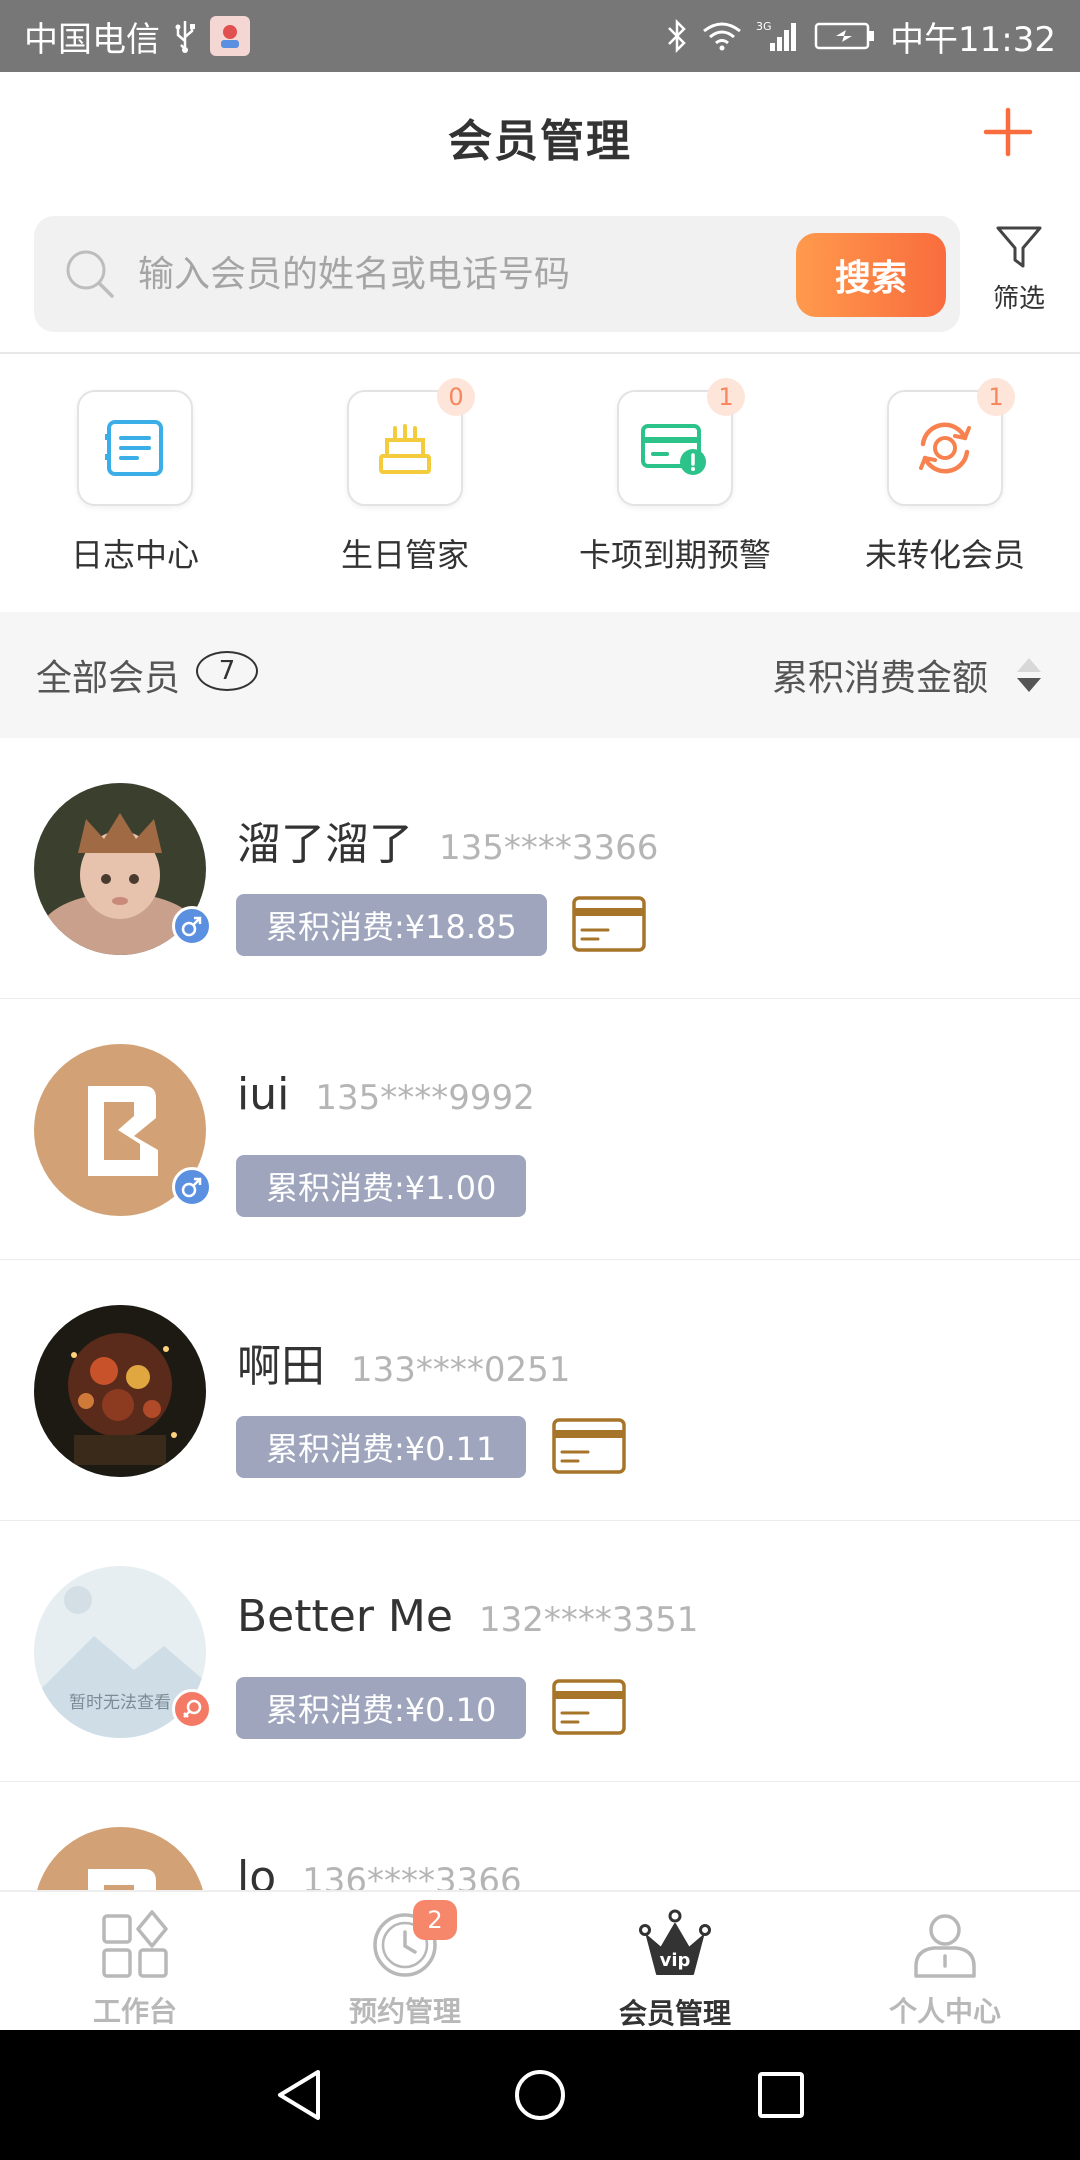 The image size is (1080, 2160). Describe the element at coordinates (391, 925) in the screenshot. I see `spend-tag: 累积消费:¥18.85` at that location.